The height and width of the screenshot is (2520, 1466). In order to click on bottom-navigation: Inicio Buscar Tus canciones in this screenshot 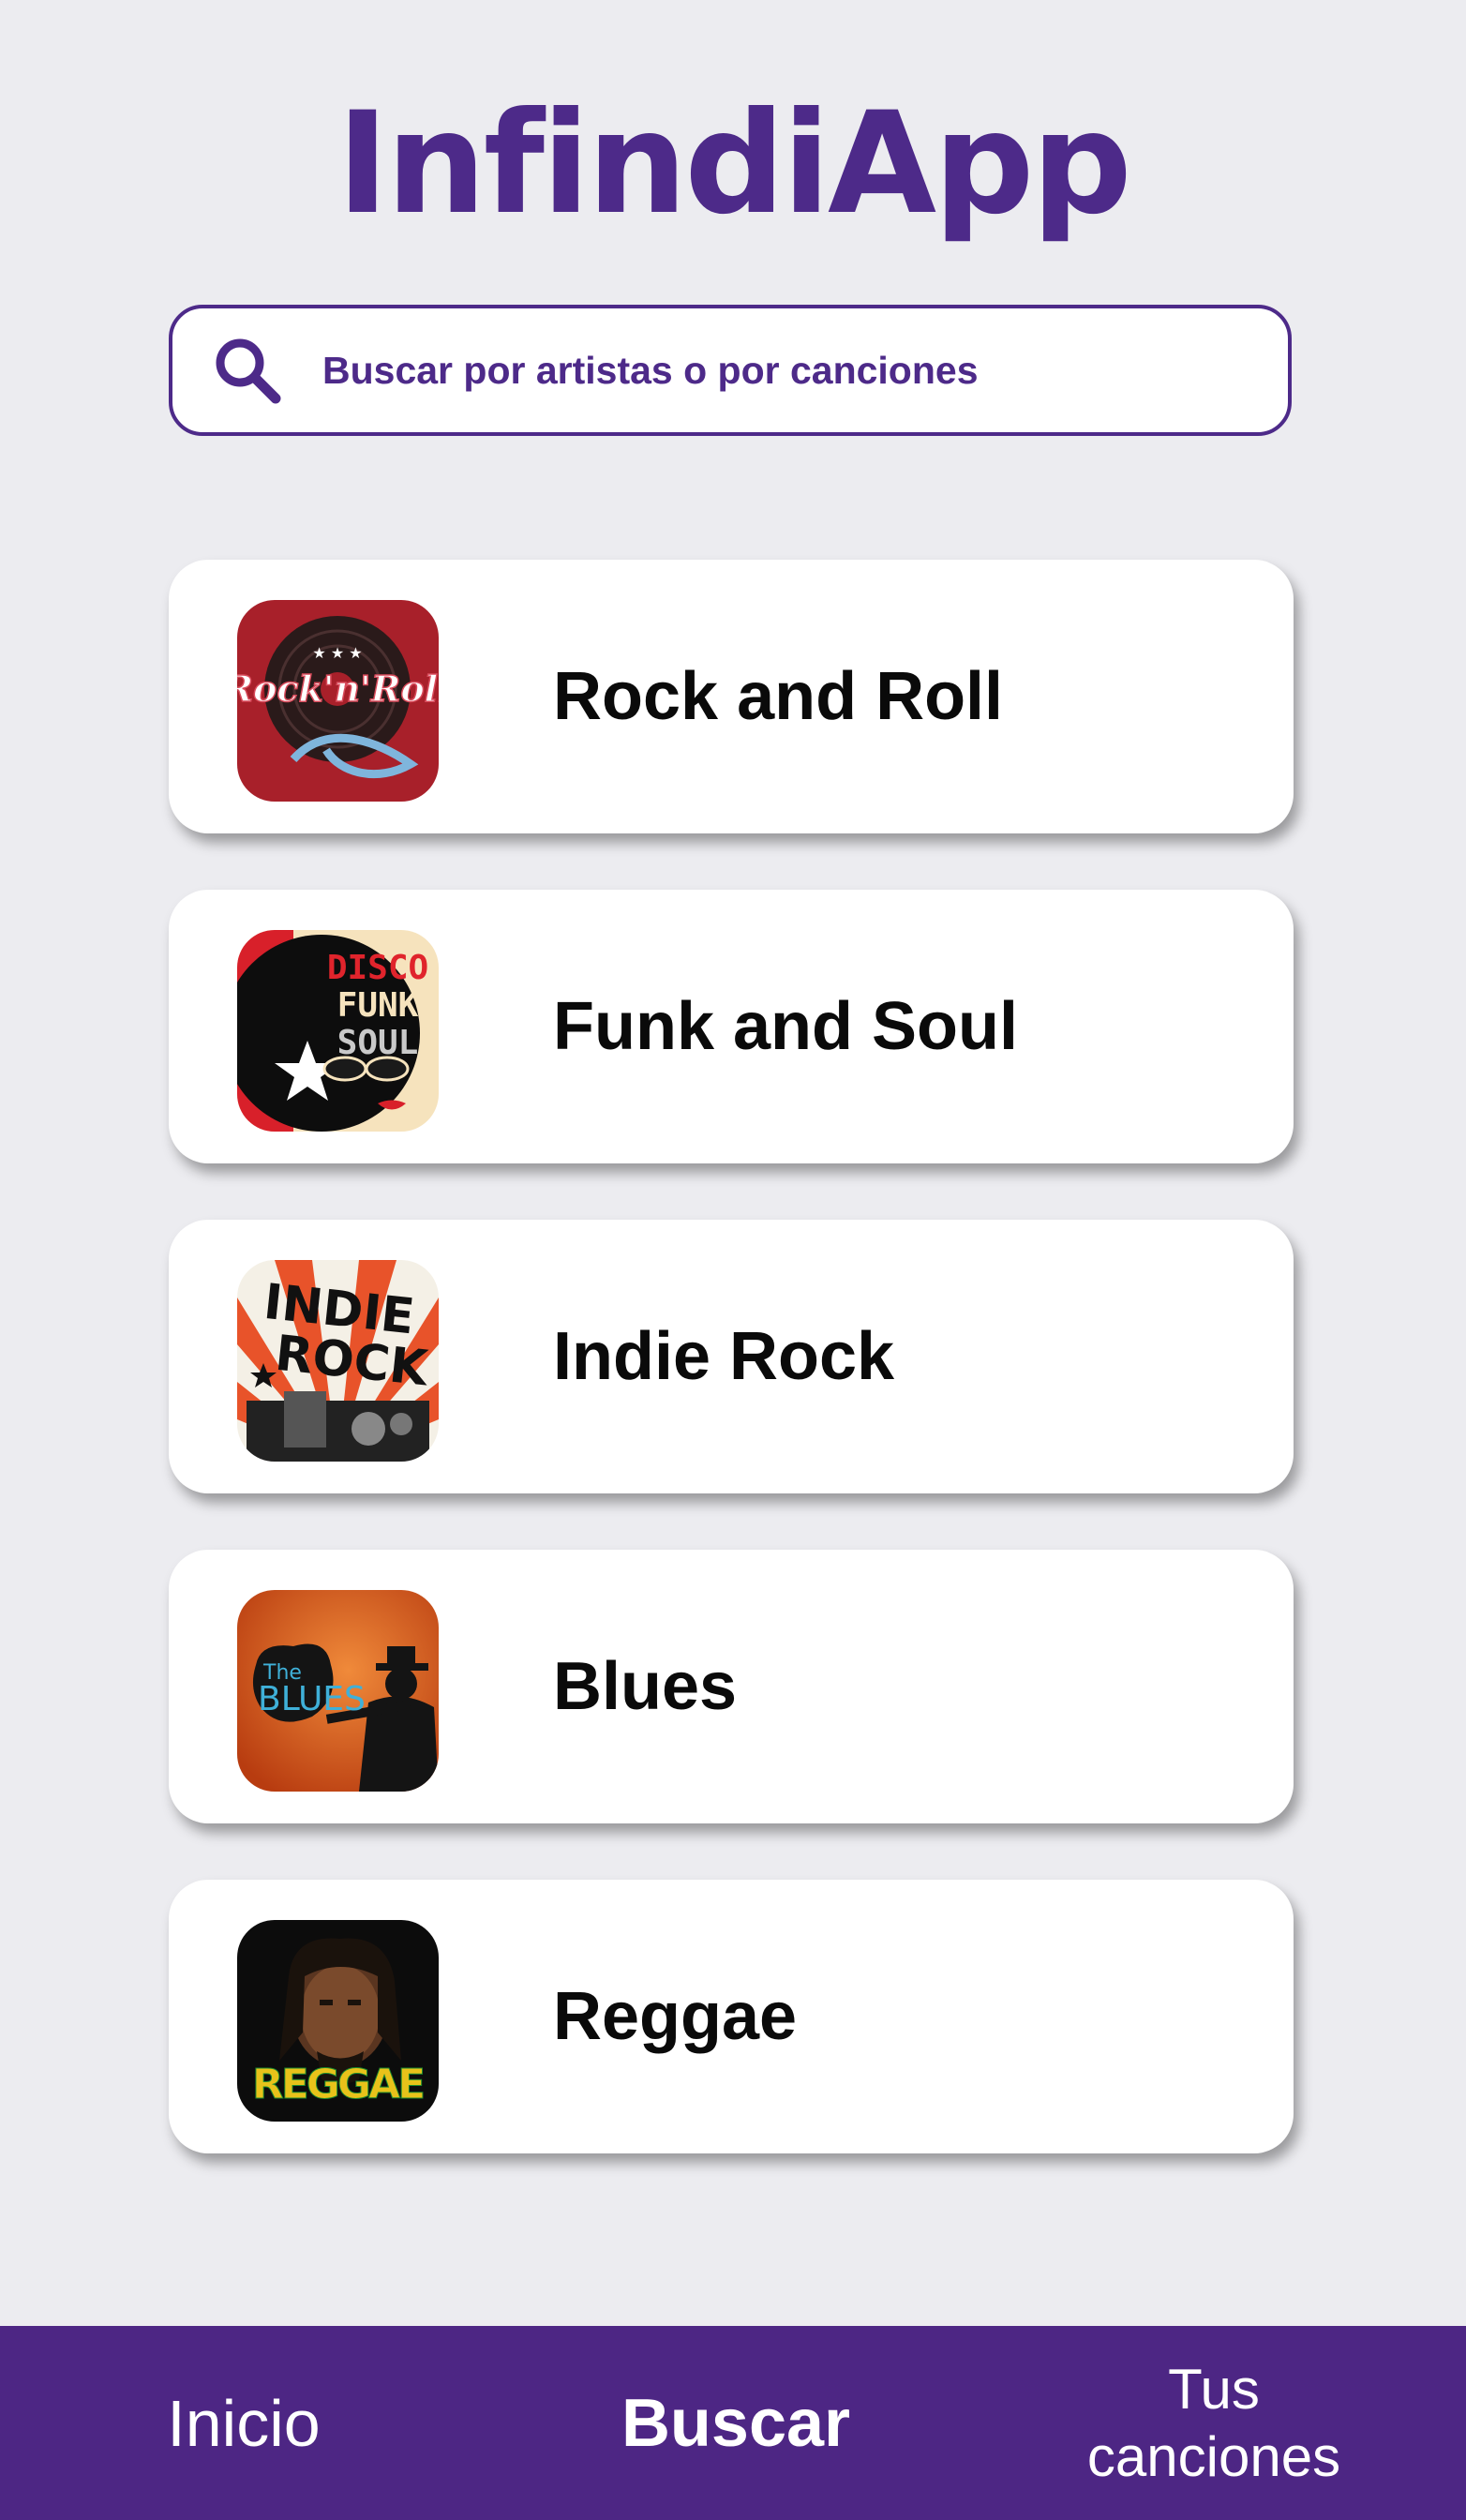, I will do `click(733, 2423)`.